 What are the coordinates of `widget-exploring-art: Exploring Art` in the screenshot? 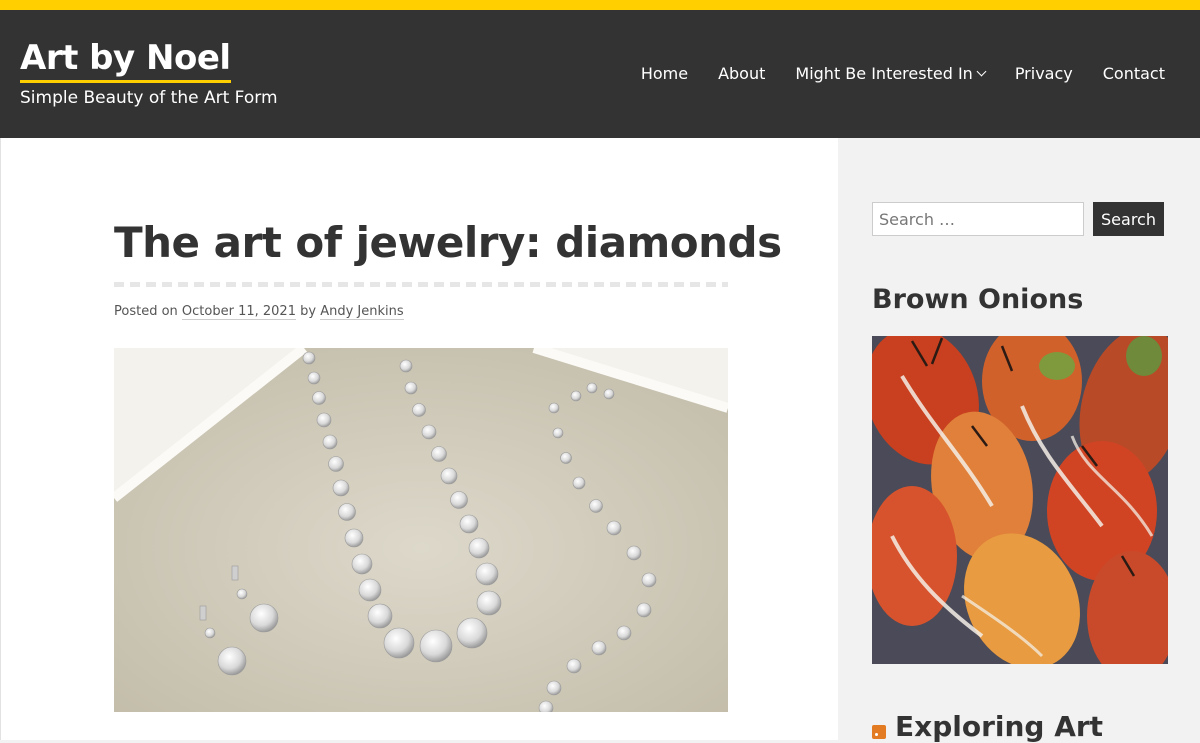 It's located at (987, 726).